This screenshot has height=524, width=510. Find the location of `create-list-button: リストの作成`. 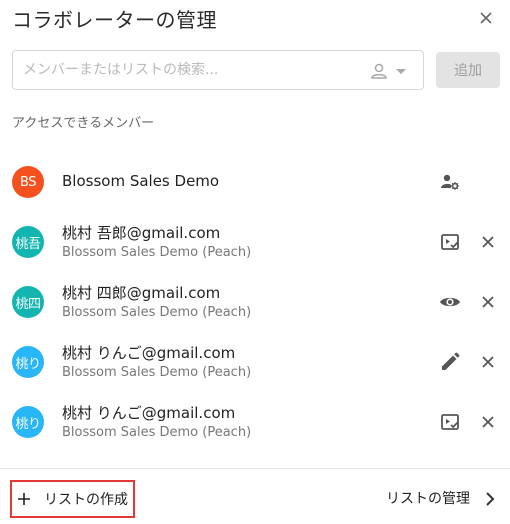

create-list-button: リストの作成 is located at coordinates (72, 499).